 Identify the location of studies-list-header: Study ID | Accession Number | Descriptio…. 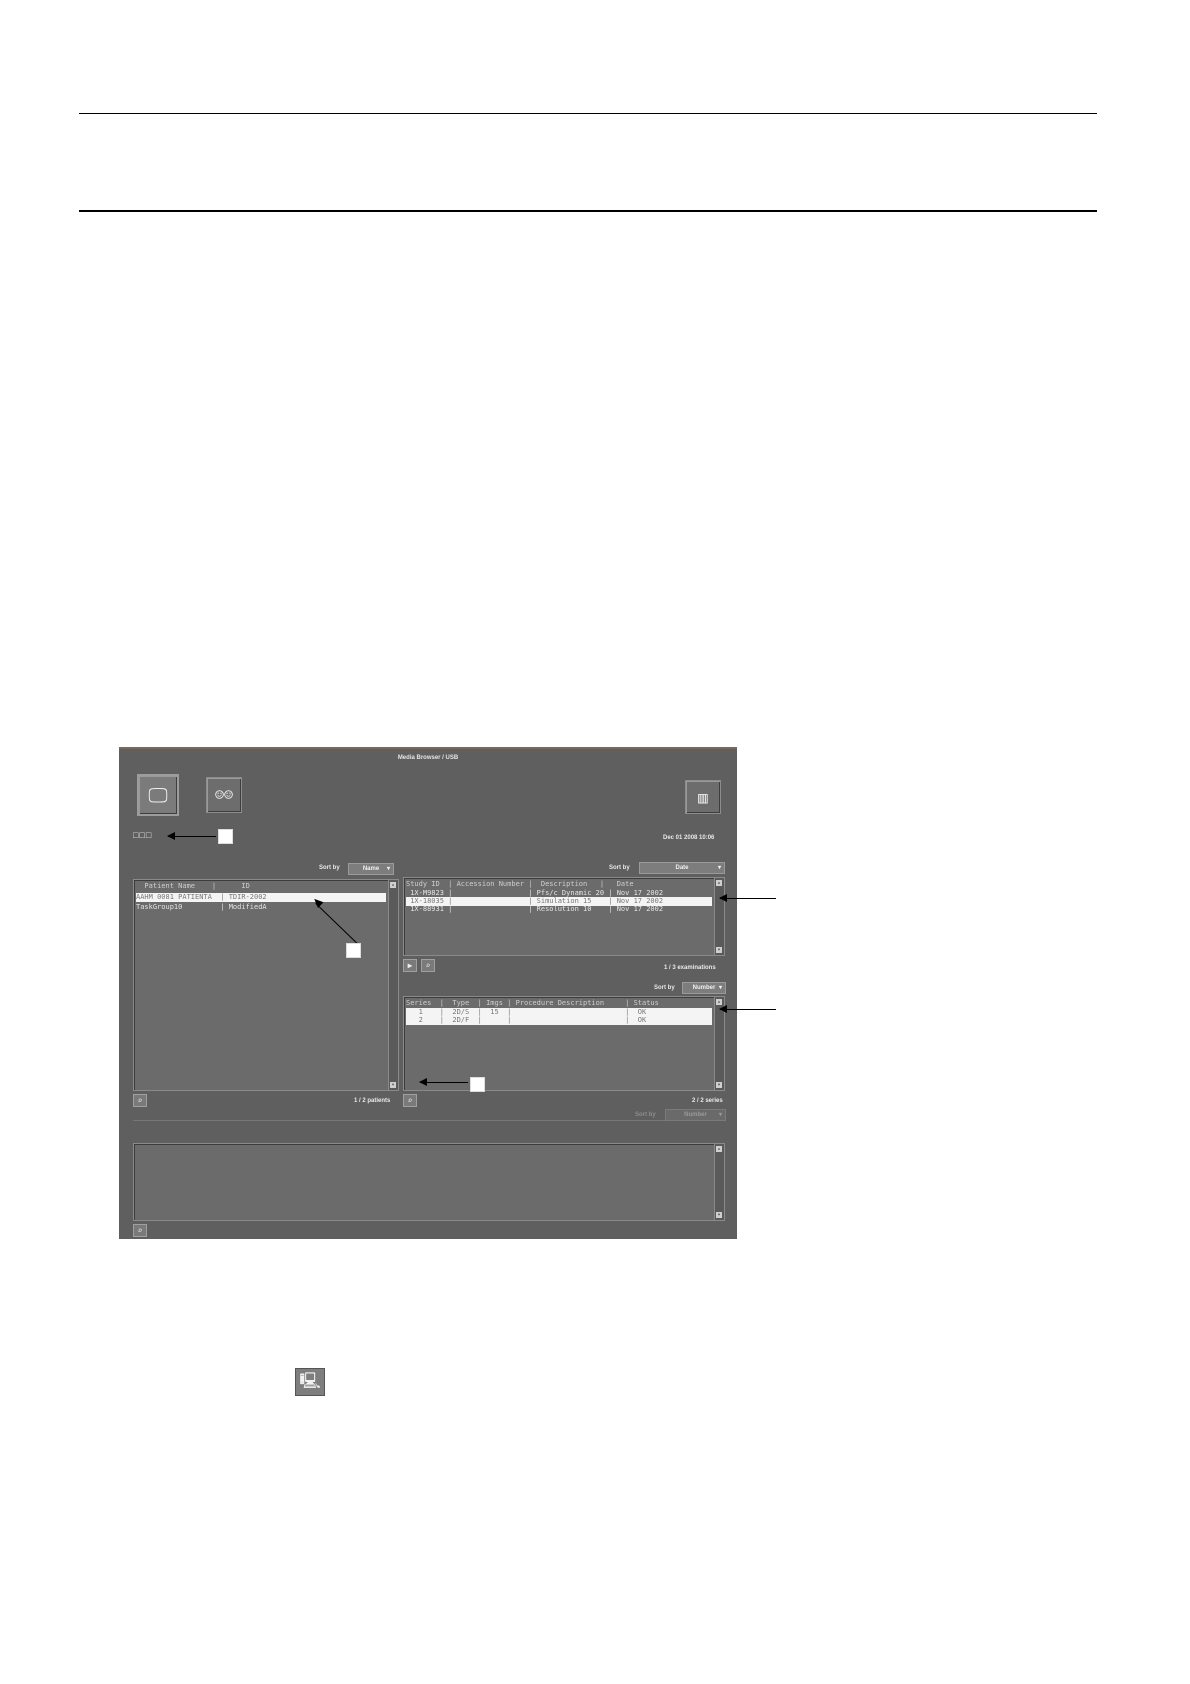
(520, 884).